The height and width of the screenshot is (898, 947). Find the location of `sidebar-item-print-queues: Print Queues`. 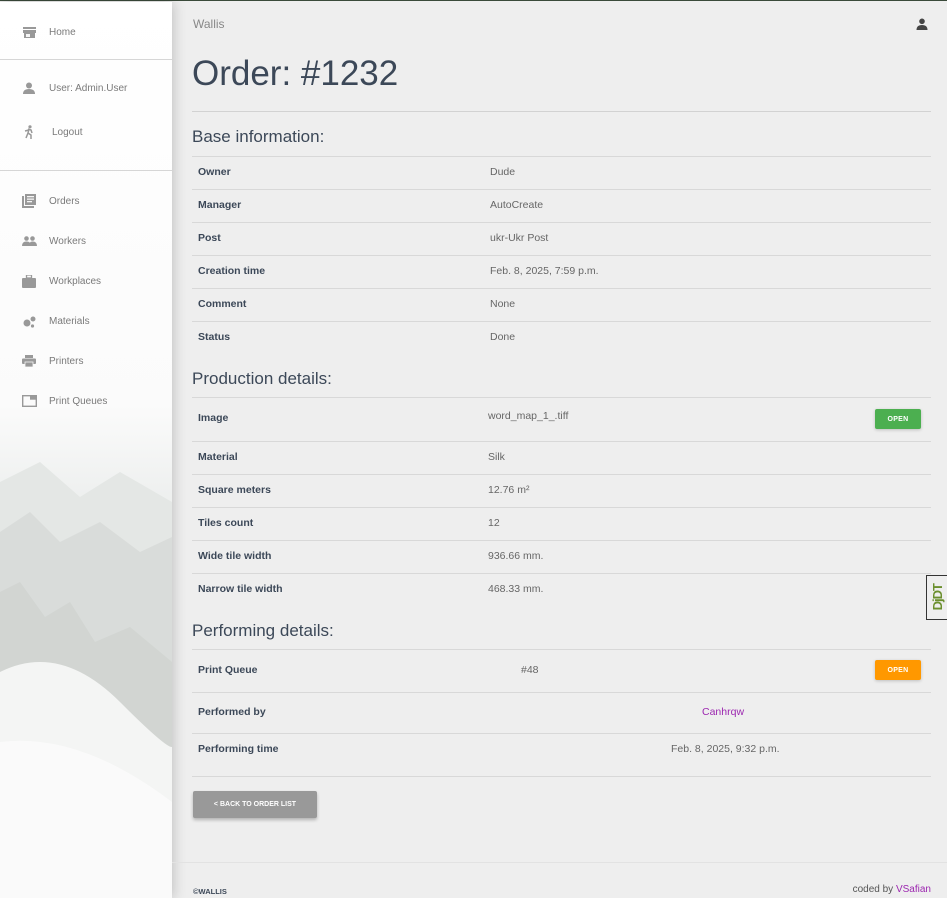

sidebar-item-print-queues: Print Queues is located at coordinates (86, 401).